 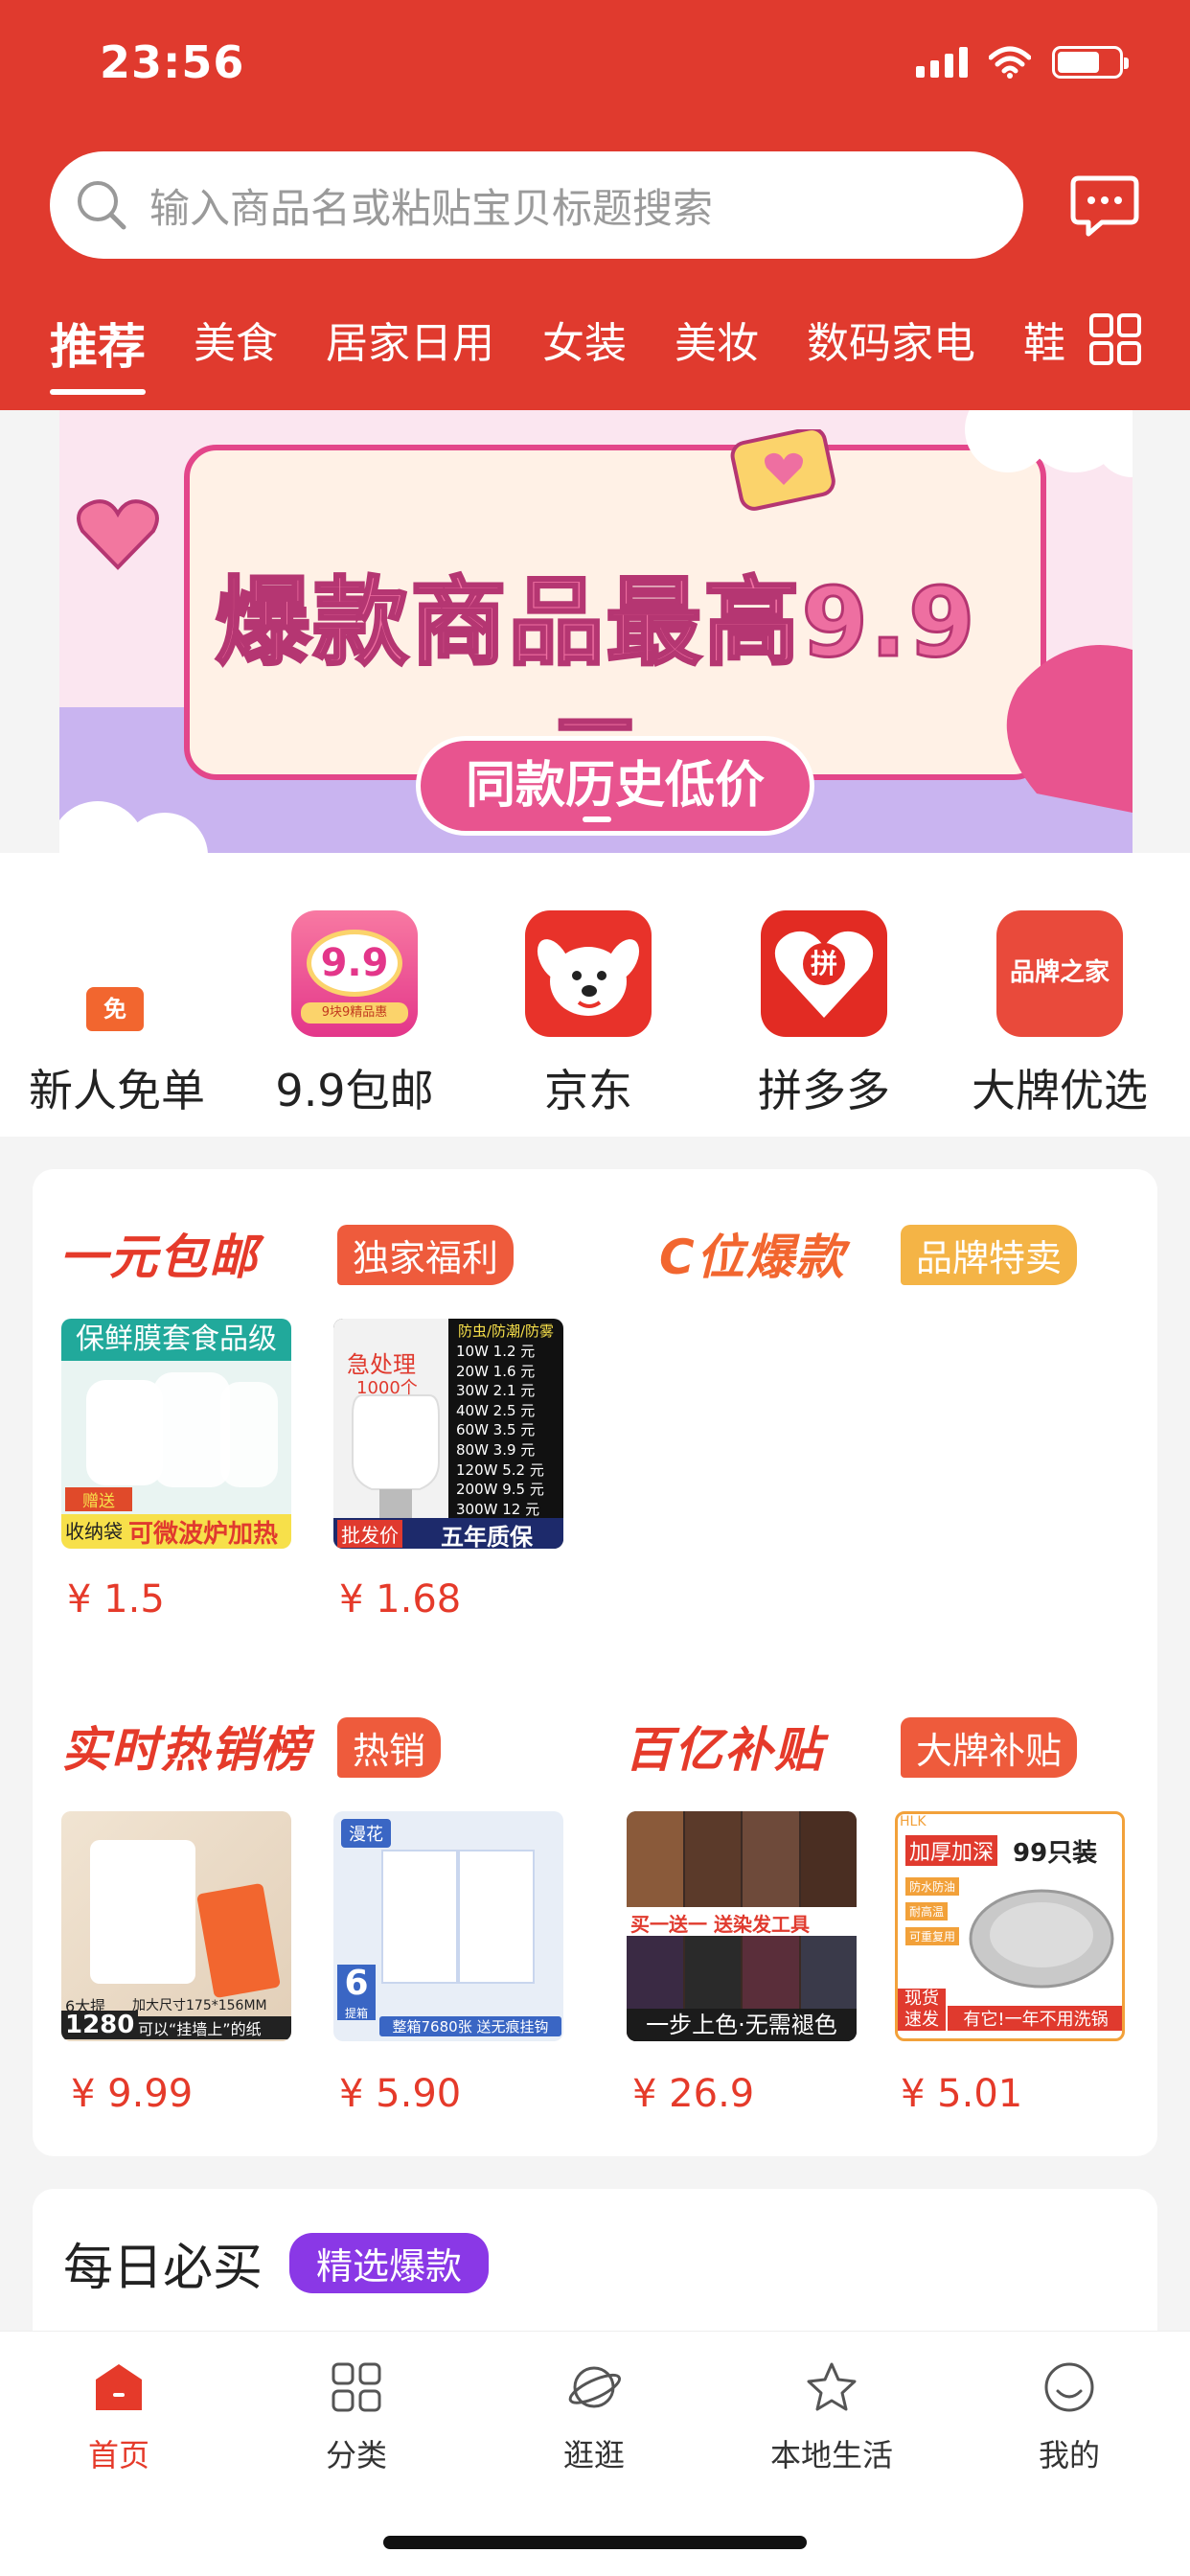 I want to click on tab-shoes: 鞋, so click(x=1044, y=339).